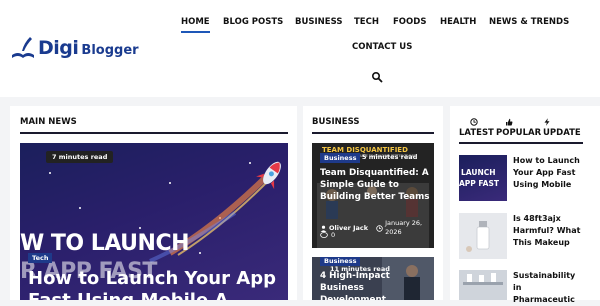  What do you see at coordinates (476, 133) in the screenshot?
I see `tab-latest: LATEST` at bounding box center [476, 133].